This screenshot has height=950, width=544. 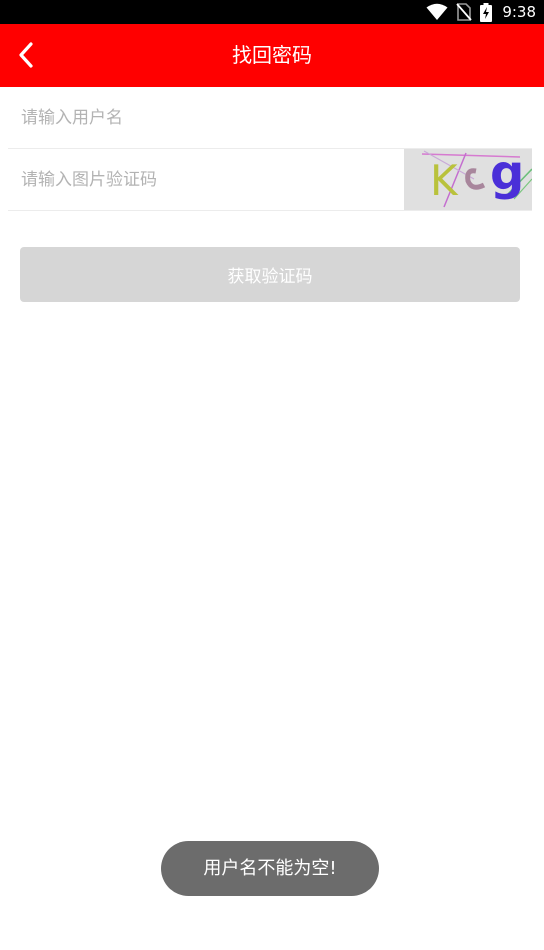 I want to click on captcha-input, so click(x=206, y=179).